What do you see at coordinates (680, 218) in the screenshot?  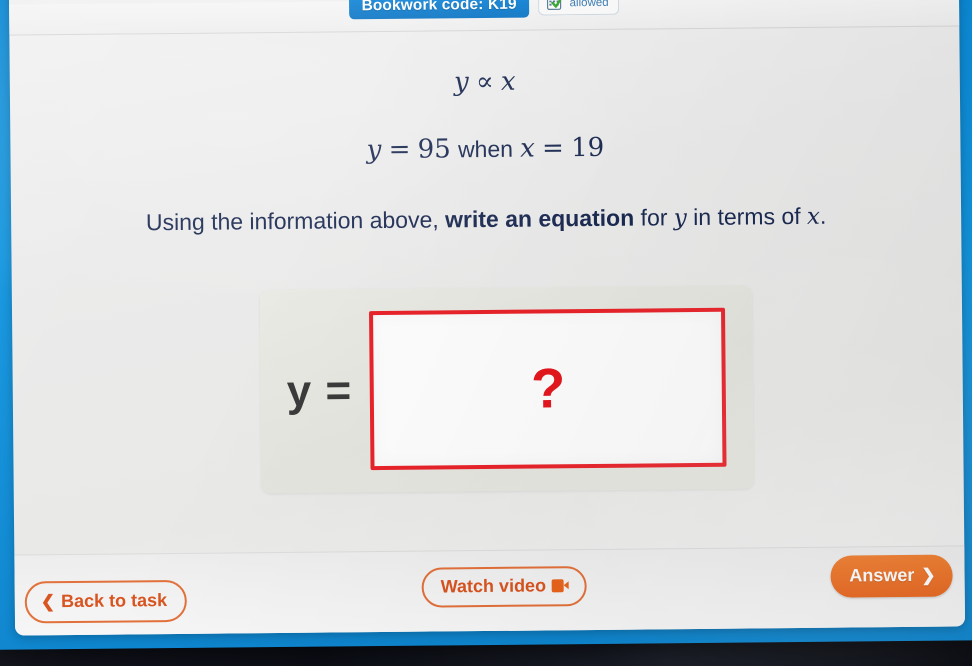 I see `prompt-var-y: y` at bounding box center [680, 218].